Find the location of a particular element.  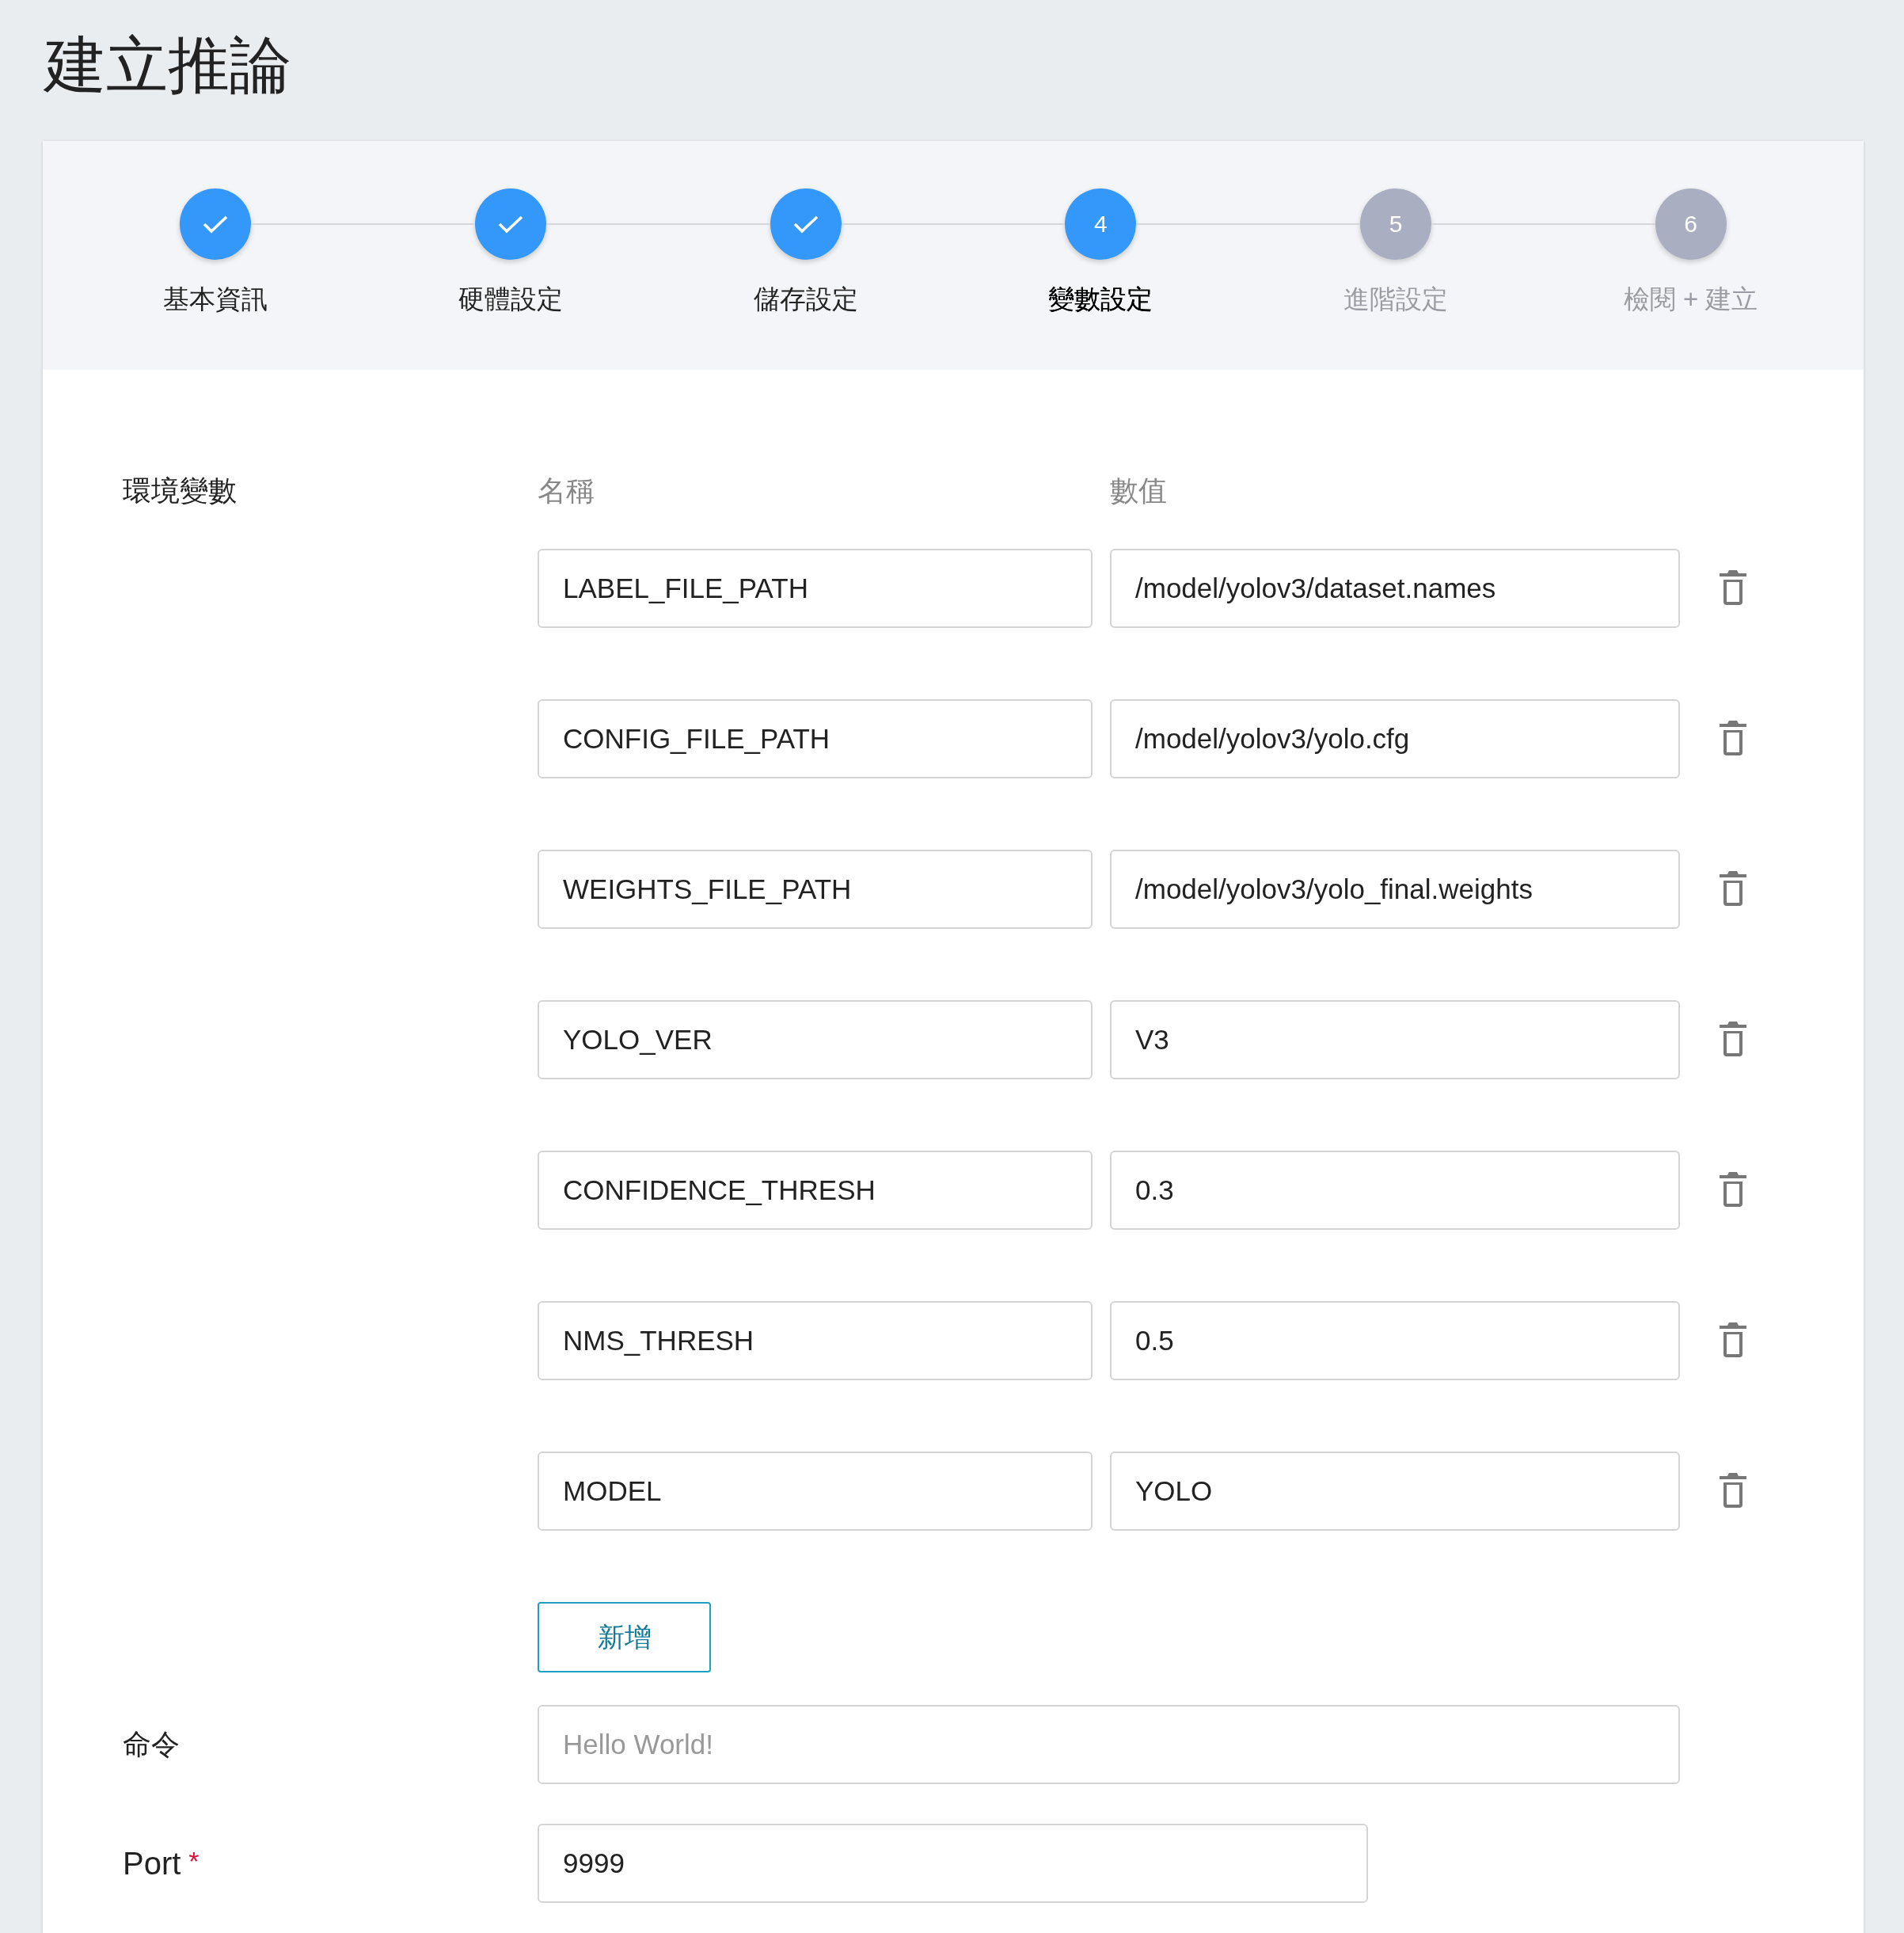

name-field: WEIGHTS_FILE_PATH is located at coordinates (816, 889).